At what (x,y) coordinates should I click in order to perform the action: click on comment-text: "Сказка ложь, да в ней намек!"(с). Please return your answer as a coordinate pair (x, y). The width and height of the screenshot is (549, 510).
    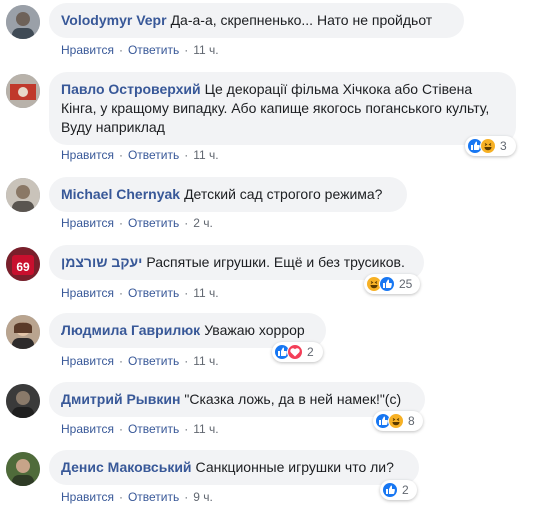
    Looking at the image, I should click on (293, 399).